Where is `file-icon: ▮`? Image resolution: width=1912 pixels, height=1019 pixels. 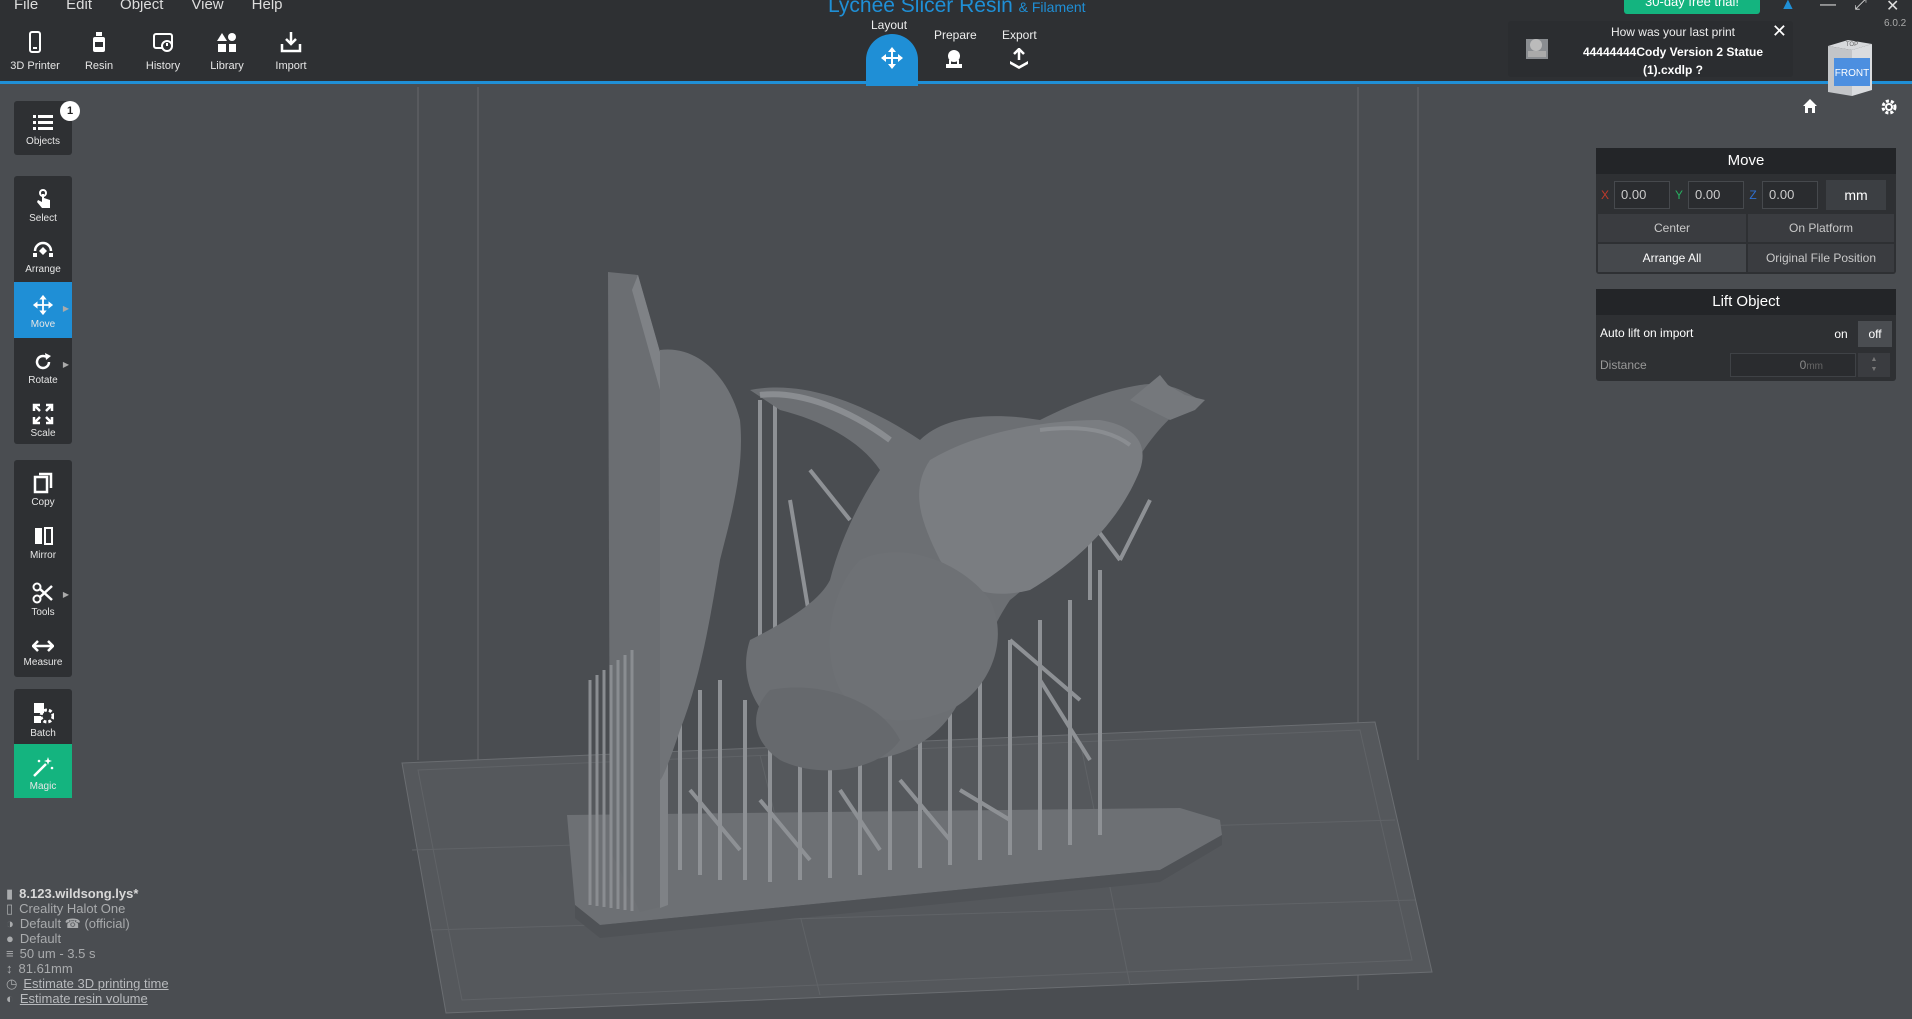 file-icon: ▮ is located at coordinates (10, 893).